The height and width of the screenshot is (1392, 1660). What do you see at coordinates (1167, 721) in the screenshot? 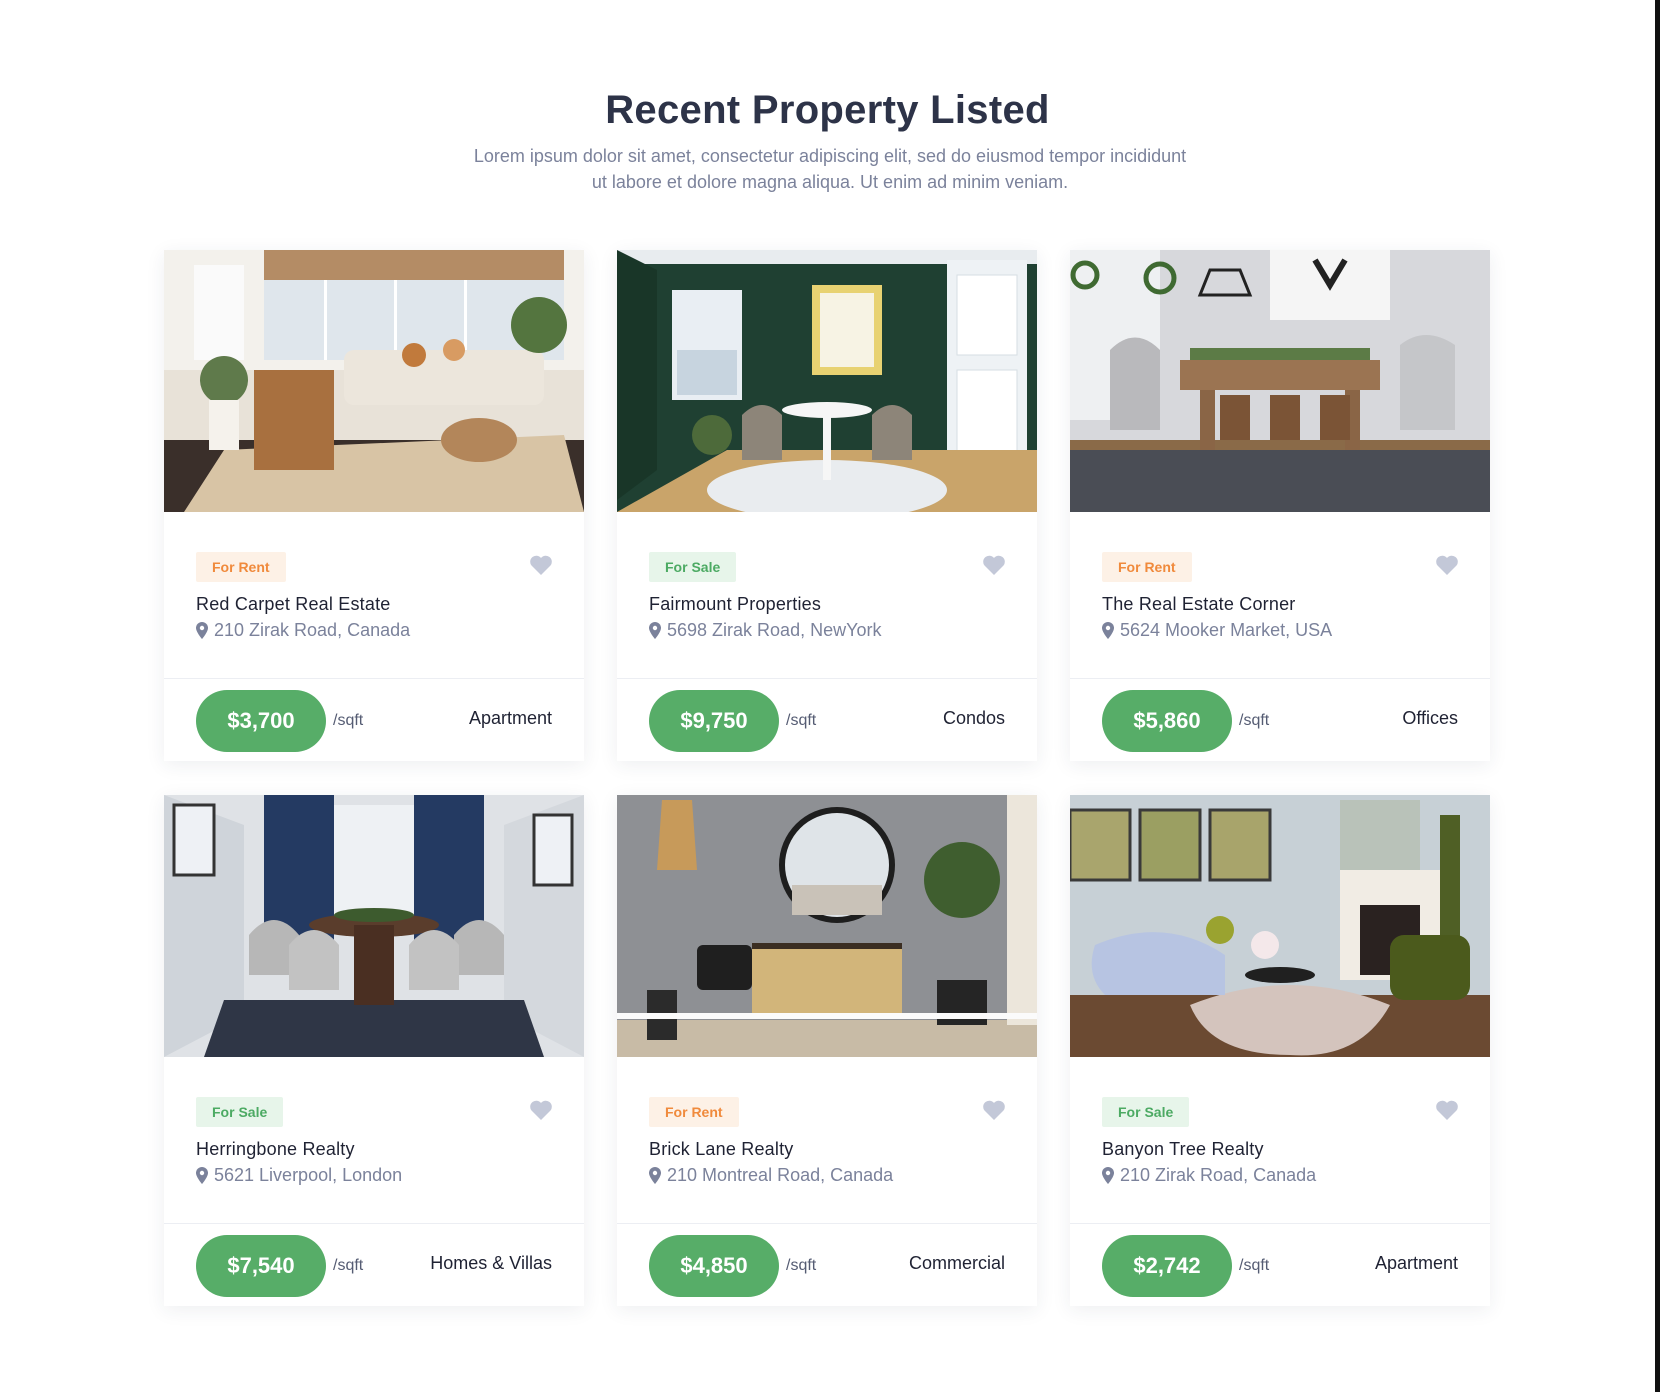
I see `price-button: $5,860` at bounding box center [1167, 721].